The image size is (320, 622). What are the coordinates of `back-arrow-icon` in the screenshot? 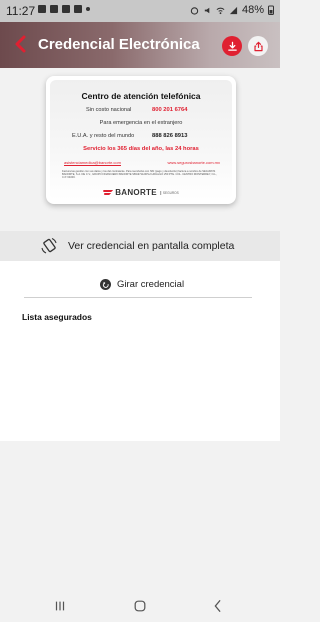 It's located at (217, 606).